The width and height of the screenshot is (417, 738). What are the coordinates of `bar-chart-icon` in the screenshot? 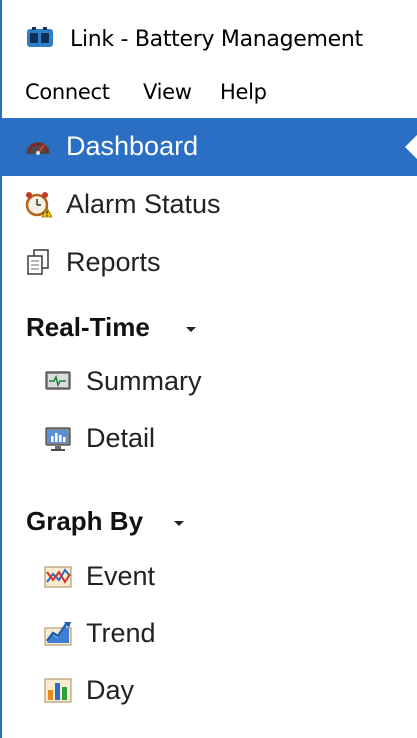 It's located at (58, 690).